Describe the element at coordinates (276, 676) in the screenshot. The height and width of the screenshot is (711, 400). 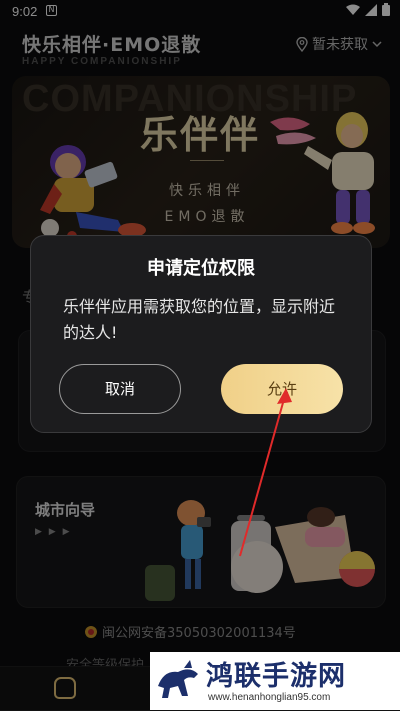
I see `watermark-text: 鸿联手游网` at that location.